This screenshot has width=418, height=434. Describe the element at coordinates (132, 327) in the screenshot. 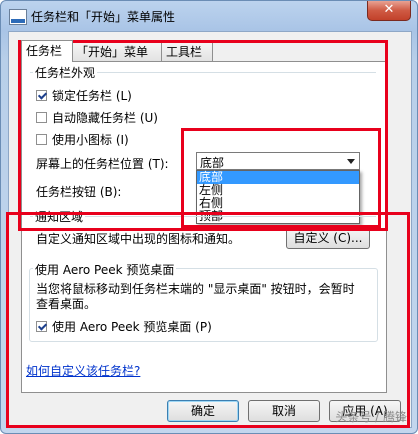

I see `aero-peek-label: 使用 Aero Peek 预览桌面 (P)` at that location.